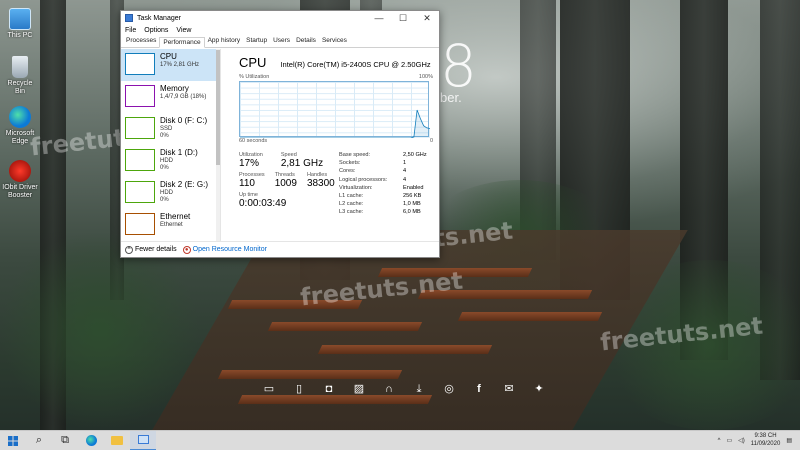 This screenshot has height=450, width=800. What do you see at coordinates (302, 163) in the screenshot?
I see `speed-value: 2,81 GHz` at bounding box center [302, 163].